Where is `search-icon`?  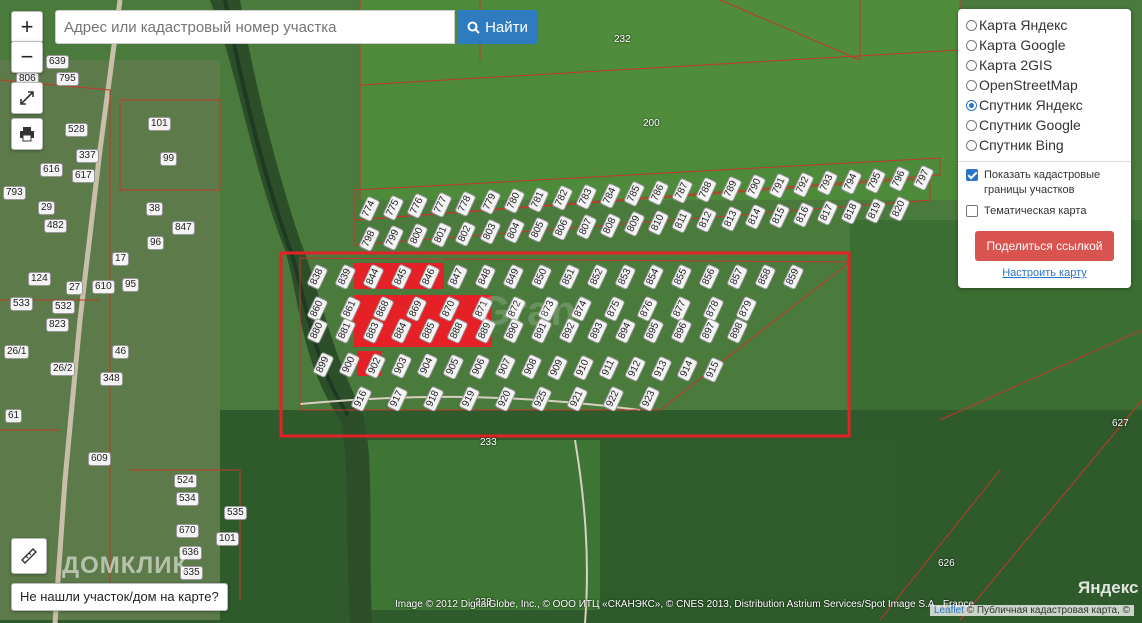
search-icon is located at coordinates (473, 27).